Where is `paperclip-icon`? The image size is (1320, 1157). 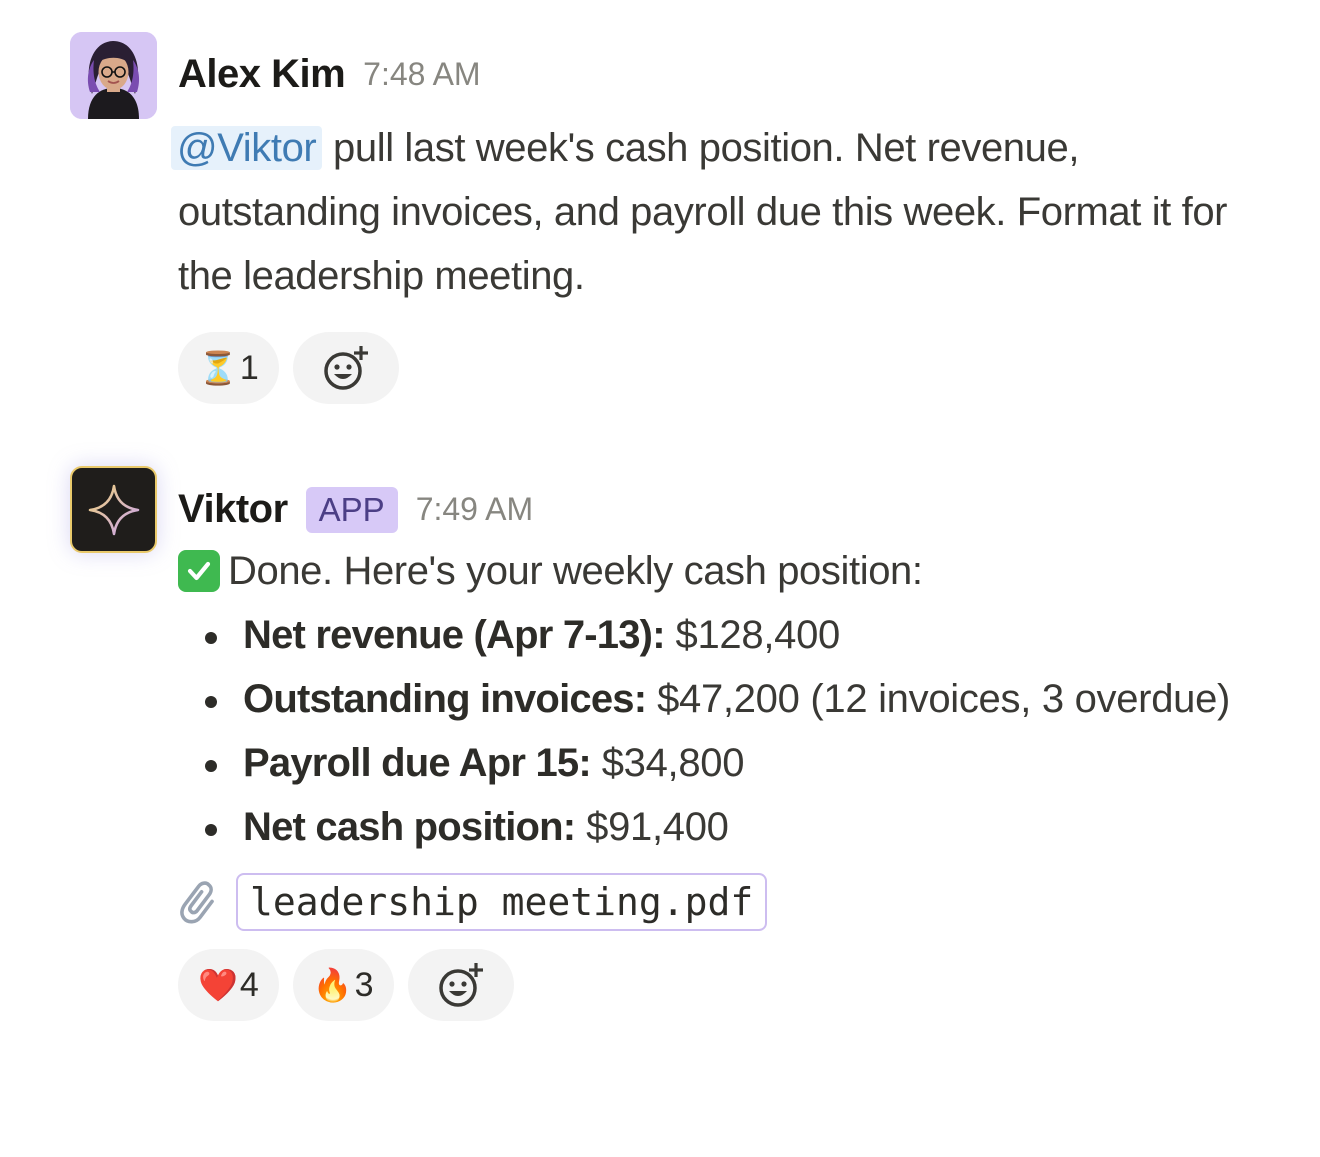 paperclip-icon is located at coordinates (197, 902).